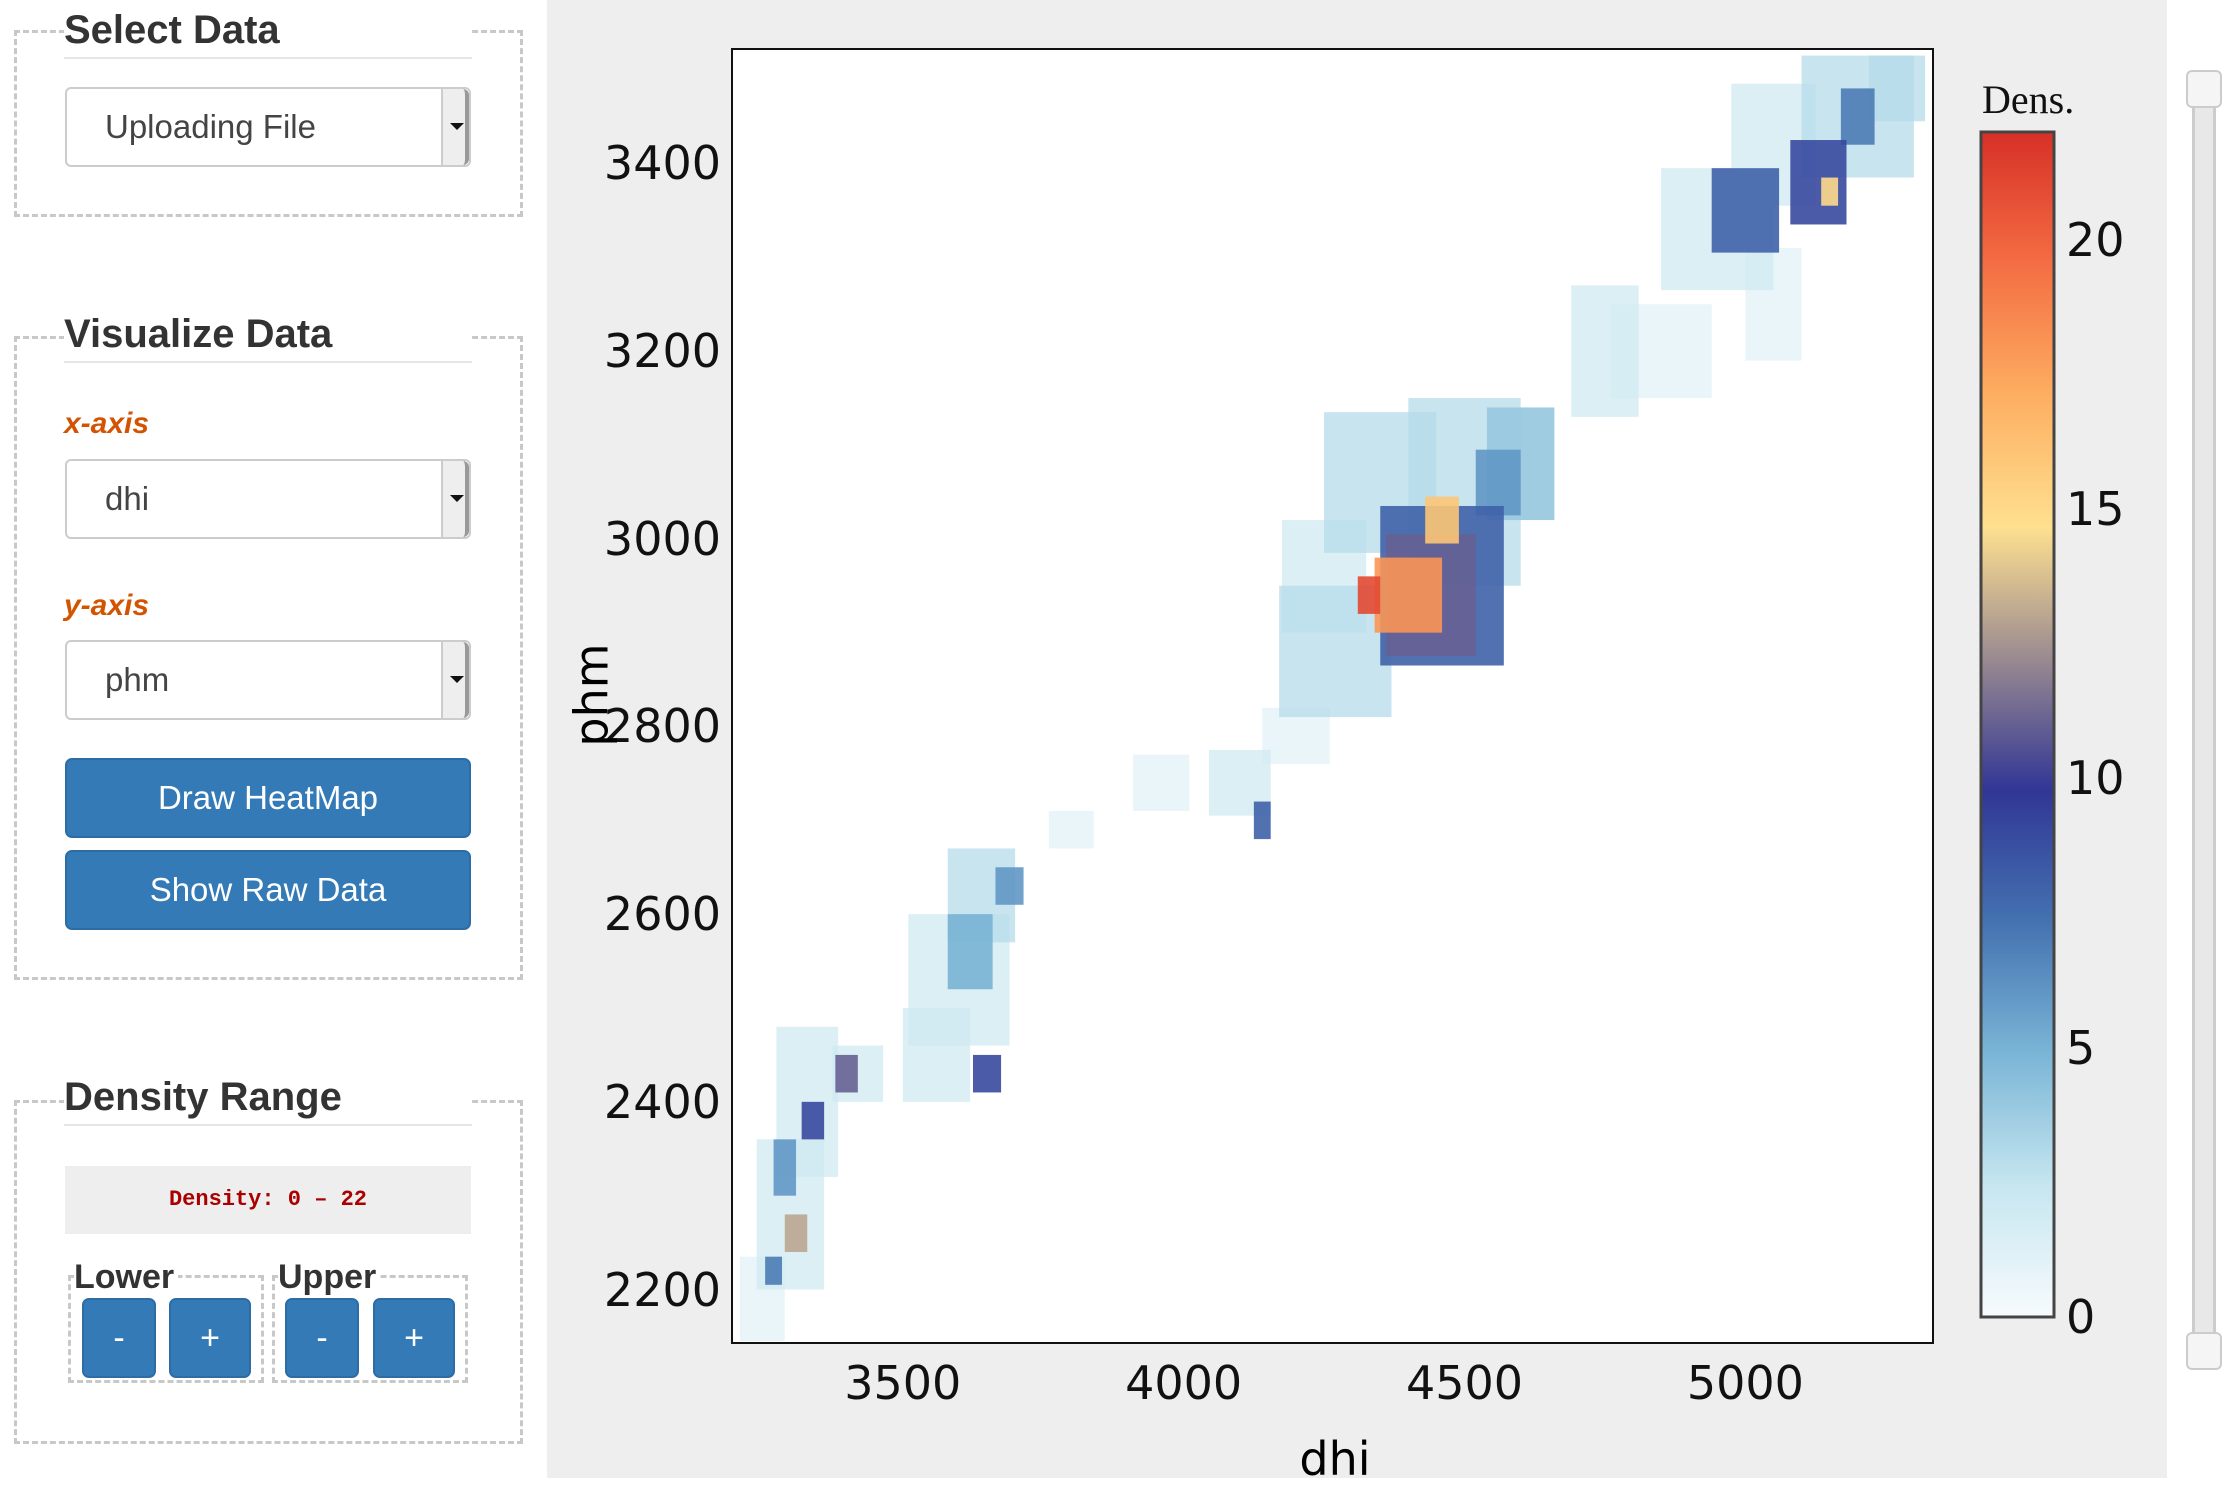 This screenshot has height=1486, width=2236. What do you see at coordinates (591, 695) in the screenshot?
I see `y-axis-title: phm` at bounding box center [591, 695].